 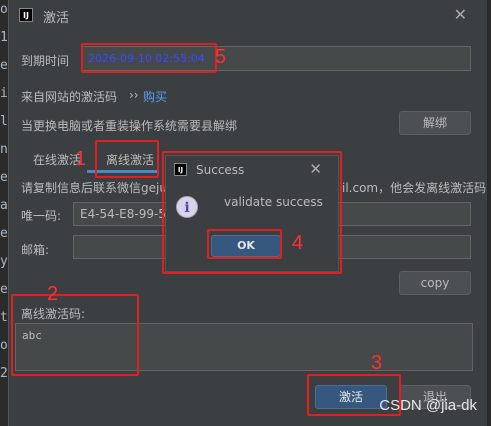 What do you see at coordinates (26, 15) in the screenshot?
I see `intellij-app-icon: IJ` at bounding box center [26, 15].